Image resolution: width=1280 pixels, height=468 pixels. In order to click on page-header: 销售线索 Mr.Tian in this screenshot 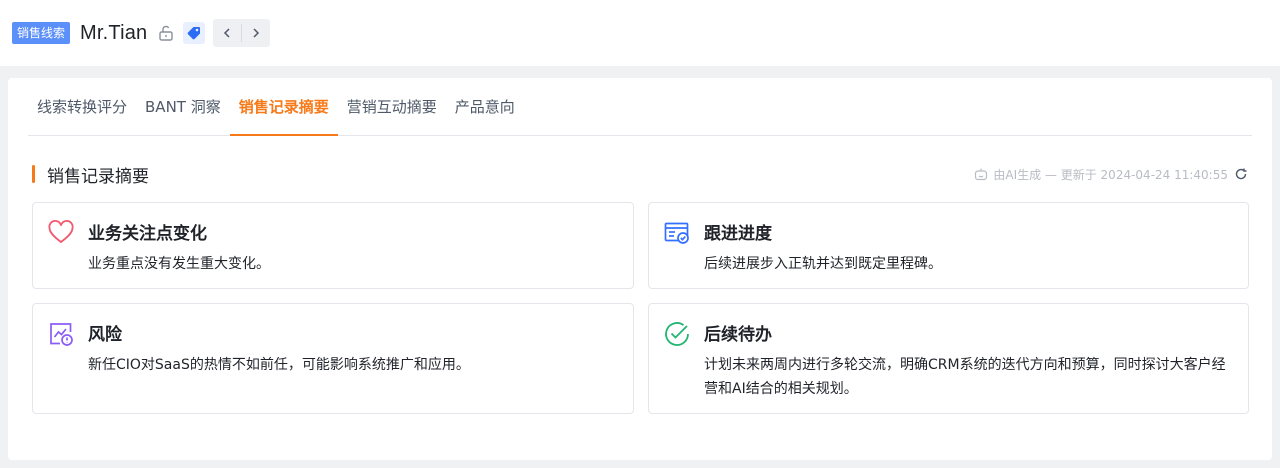, I will do `click(640, 33)`.